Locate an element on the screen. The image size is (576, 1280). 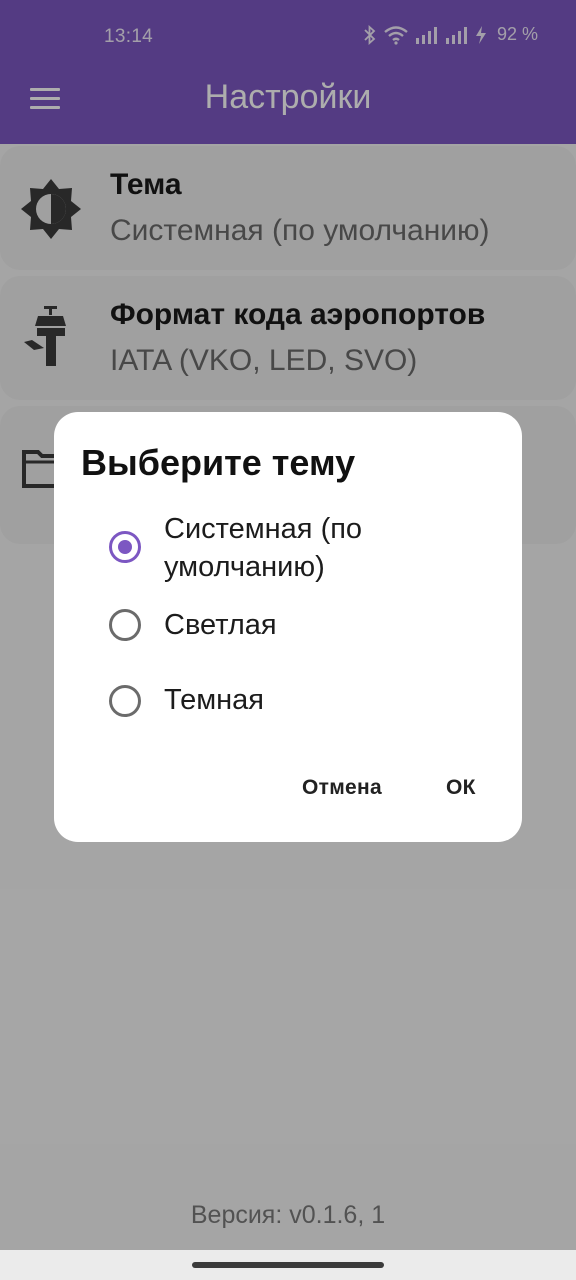
option-label: Системная (по умолчанию) is located at coordinates (263, 548).